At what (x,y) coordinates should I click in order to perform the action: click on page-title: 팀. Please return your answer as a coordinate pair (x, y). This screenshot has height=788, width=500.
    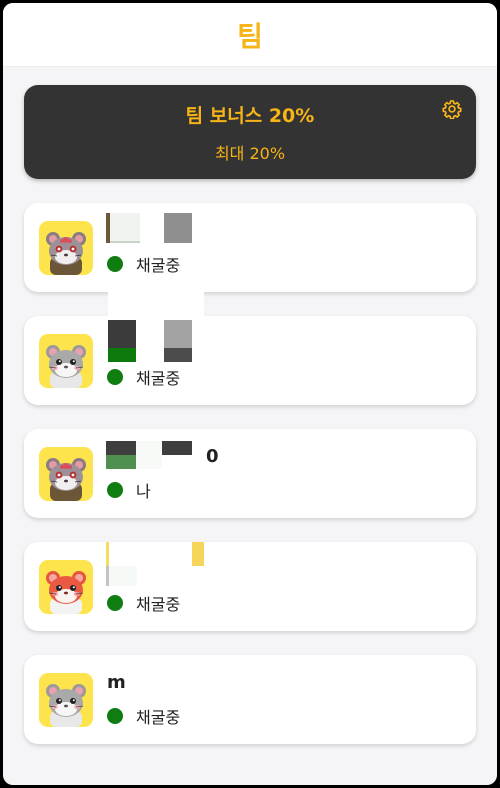
    Looking at the image, I should click on (250, 36).